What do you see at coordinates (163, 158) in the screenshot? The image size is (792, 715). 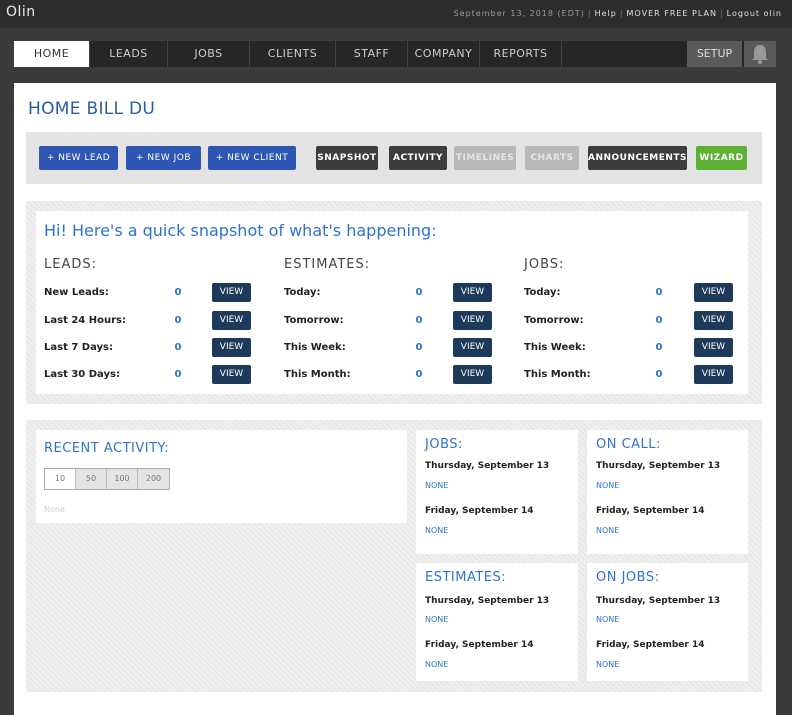 I see `new-job-button: + NEW JOB` at bounding box center [163, 158].